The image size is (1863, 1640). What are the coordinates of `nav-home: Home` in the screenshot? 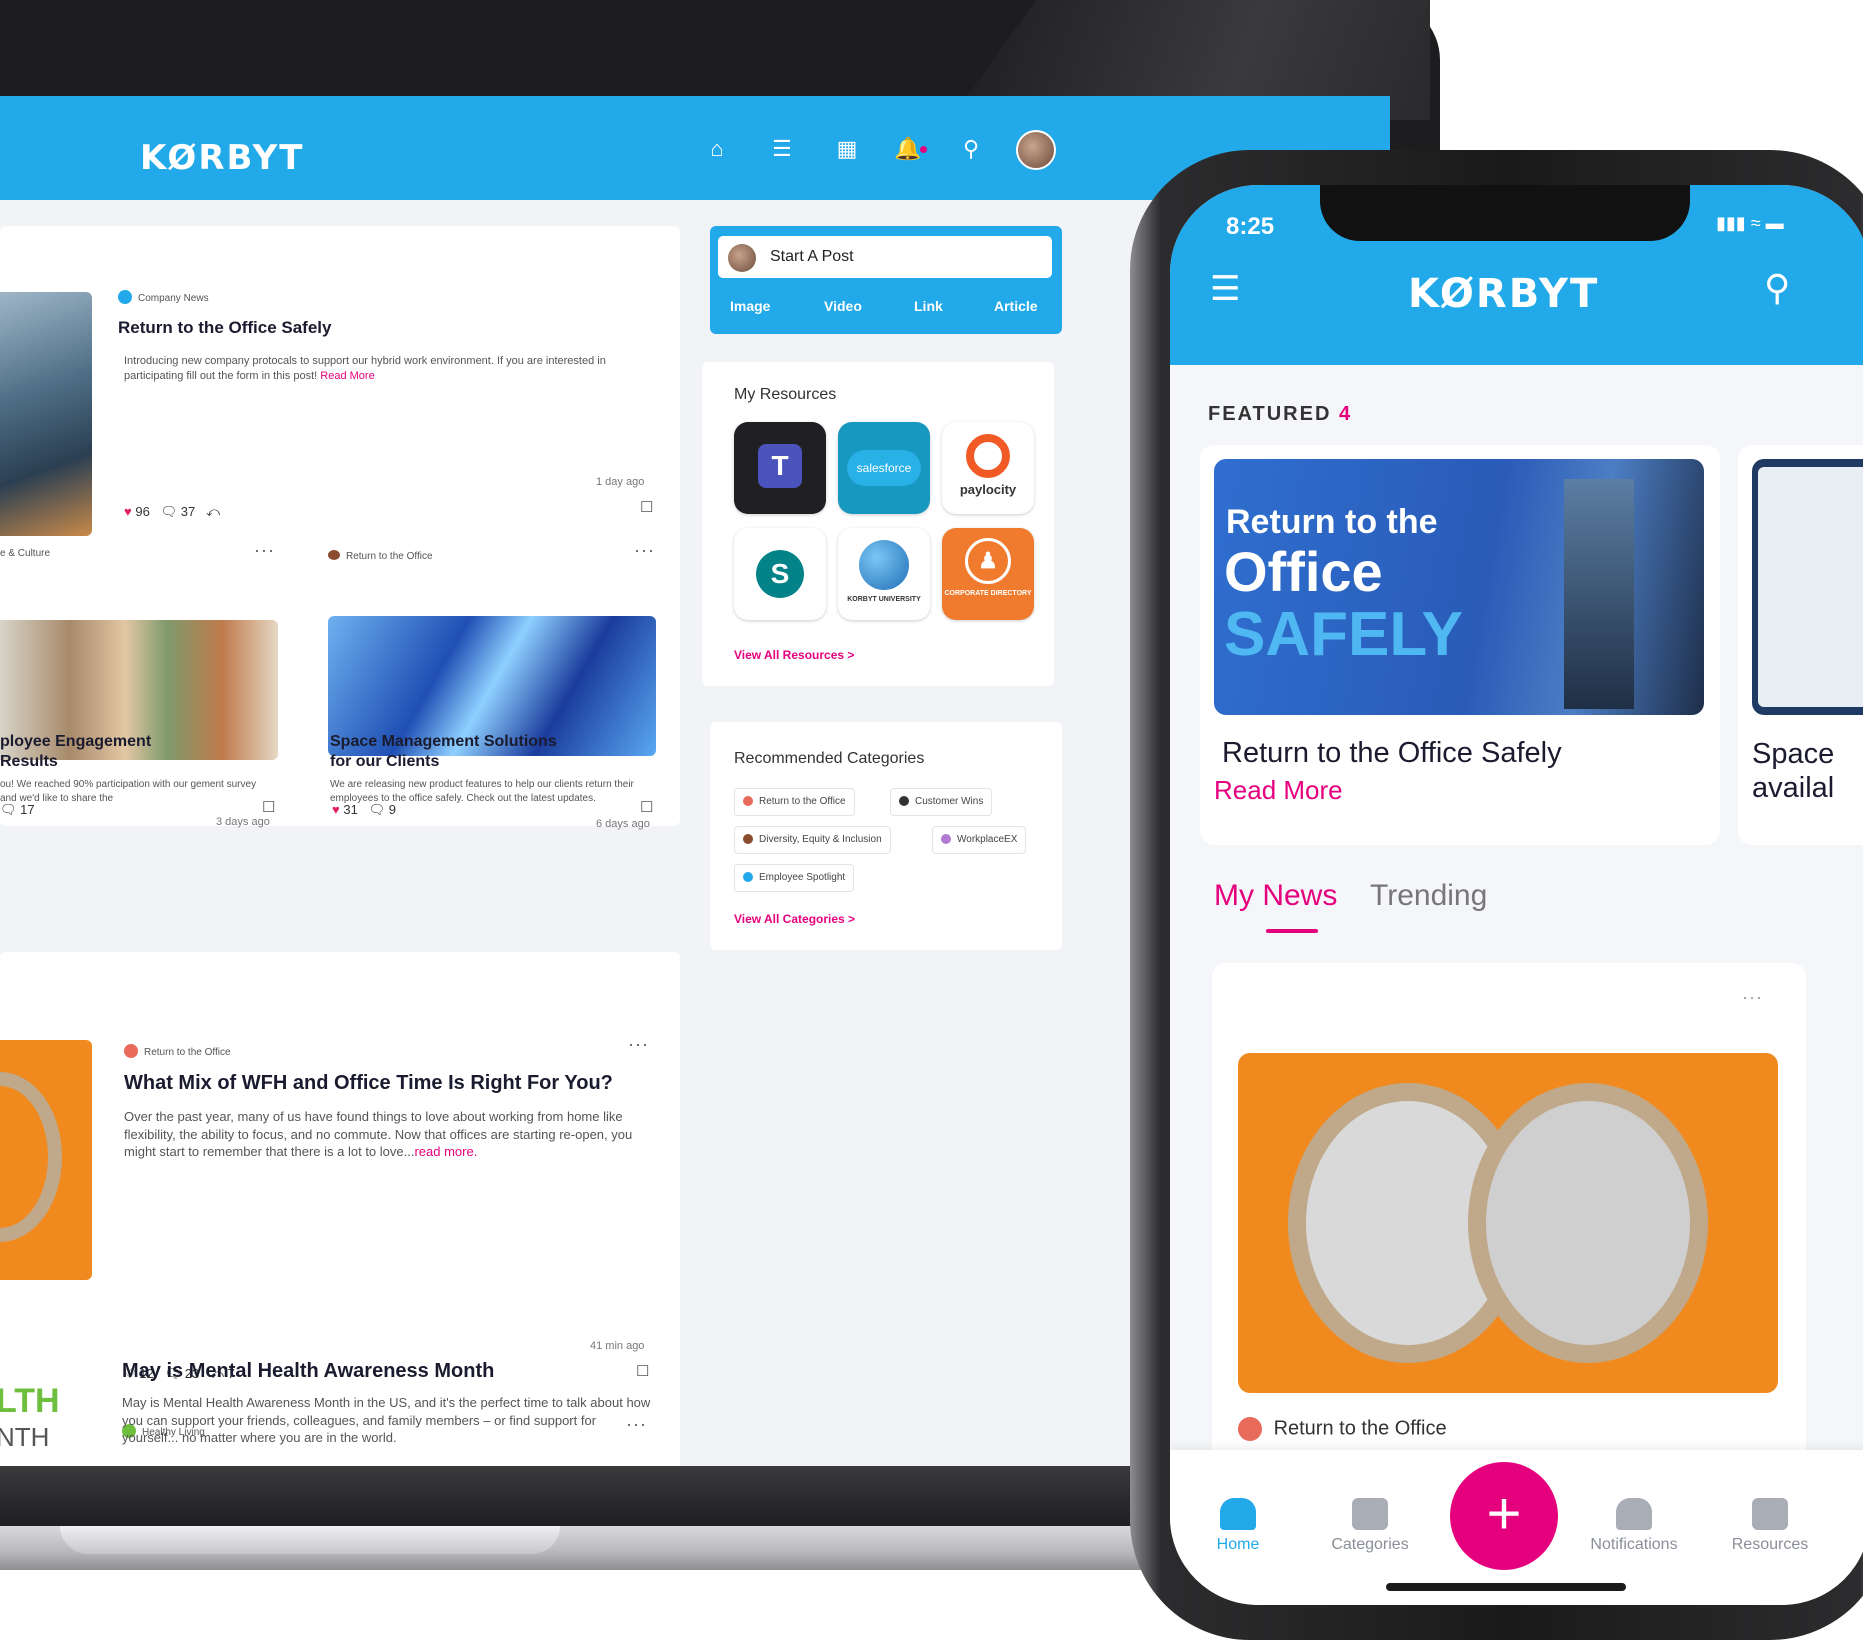 It's located at (1238, 1526).